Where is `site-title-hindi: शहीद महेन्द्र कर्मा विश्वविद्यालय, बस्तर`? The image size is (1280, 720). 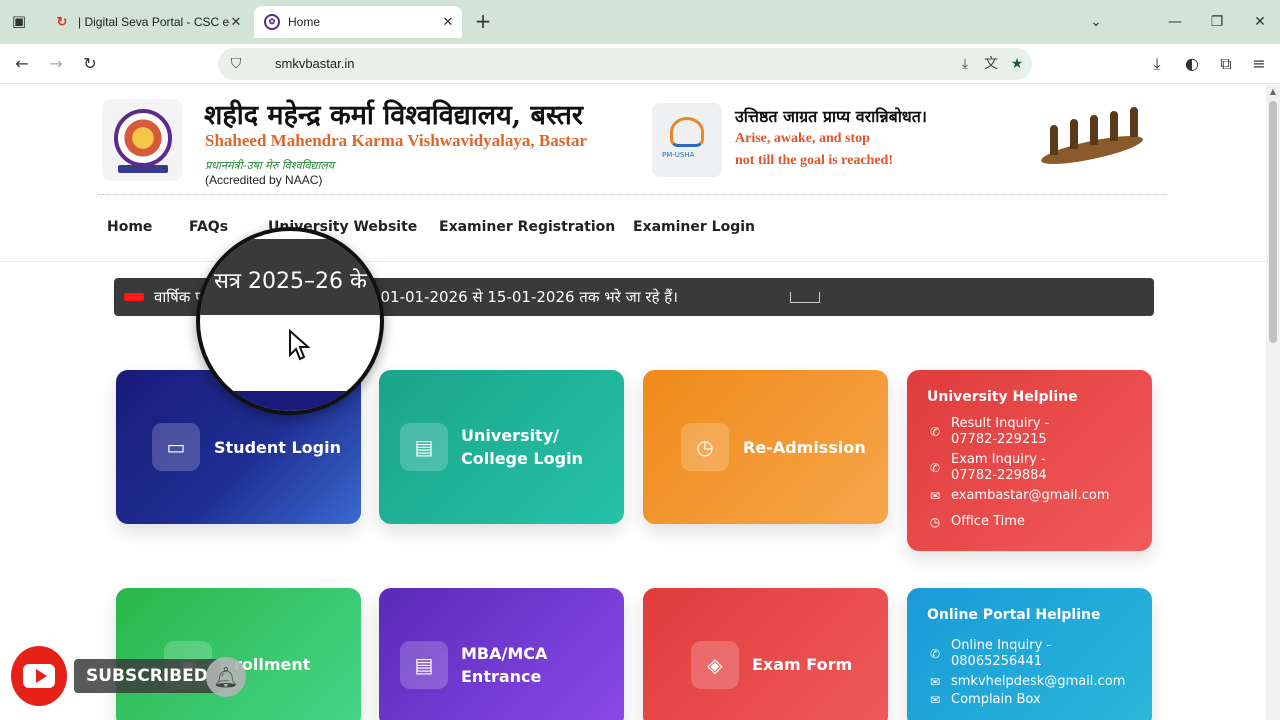
site-title-hindi: शहीद महेन्द्र कर्मा विश्वविद्यालय, बस्तर is located at coordinates (393, 115).